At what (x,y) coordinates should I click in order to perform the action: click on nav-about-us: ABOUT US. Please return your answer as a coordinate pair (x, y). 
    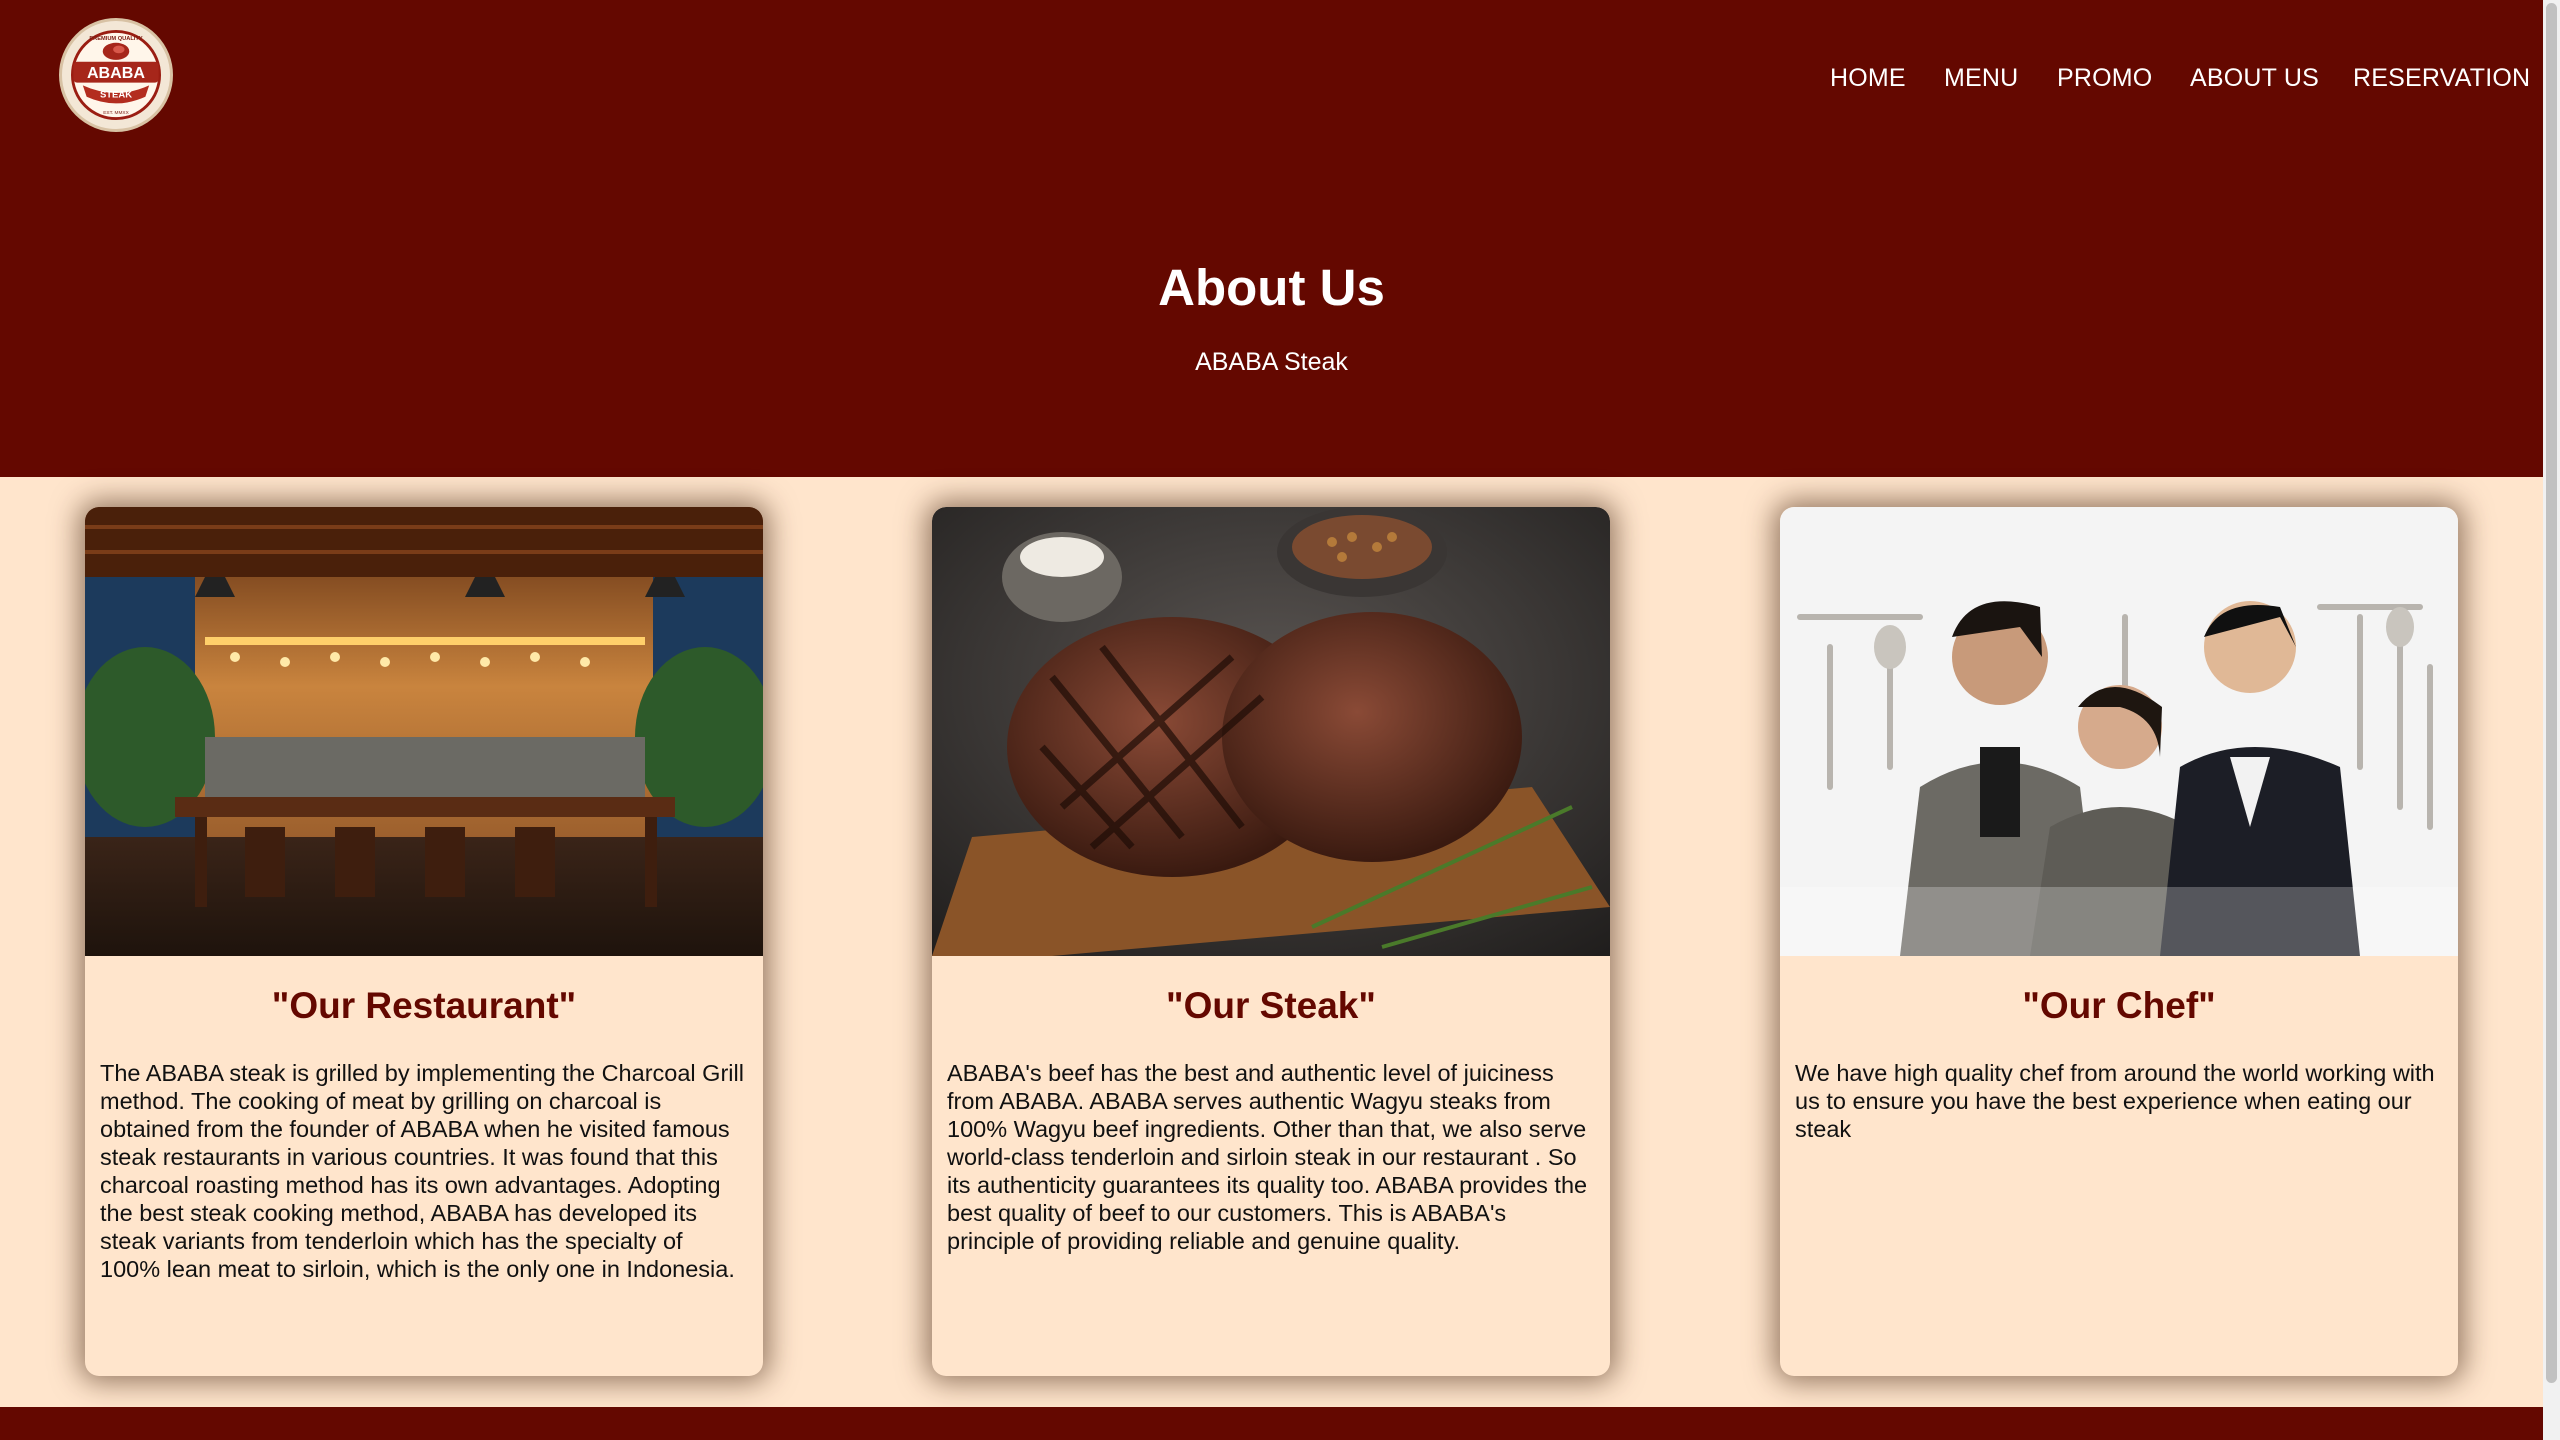
    Looking at the image, I should click on (2254, 78).